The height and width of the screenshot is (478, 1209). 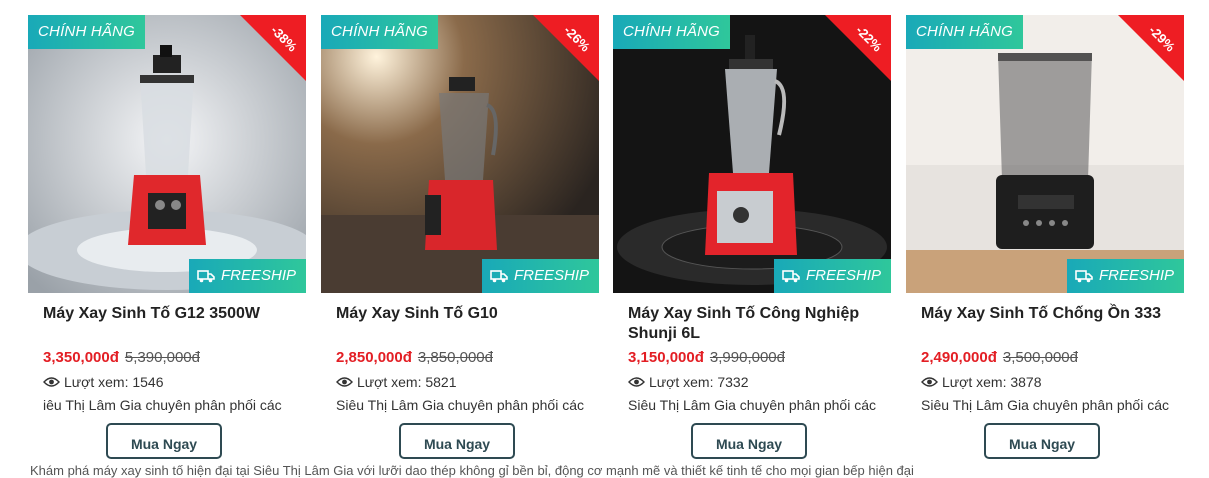 What do you see at coordinates (699, 382) in the screenshot?
I see `view-count-label: Lượt xem: 7332` at bounding box center [699, 382].